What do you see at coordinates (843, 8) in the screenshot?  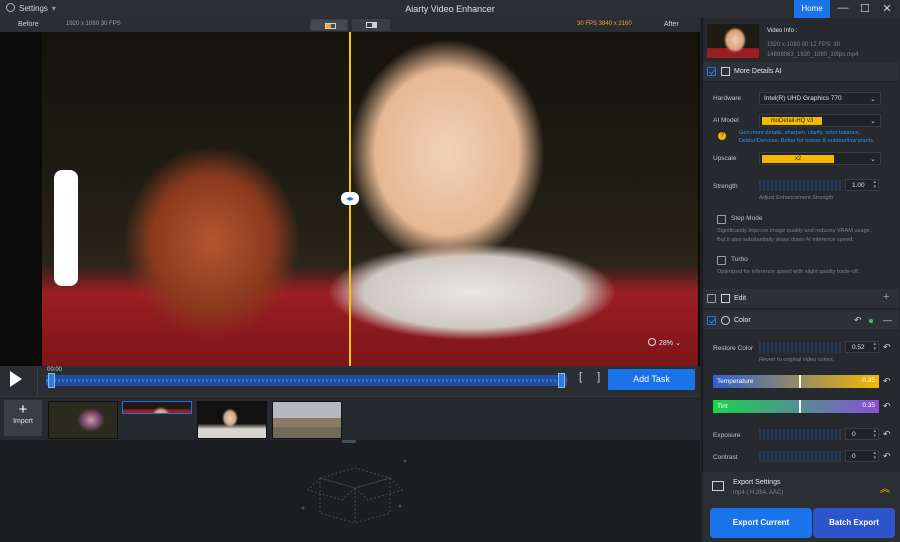 I see `minimize-button: —` at bounding box center [843, 8].